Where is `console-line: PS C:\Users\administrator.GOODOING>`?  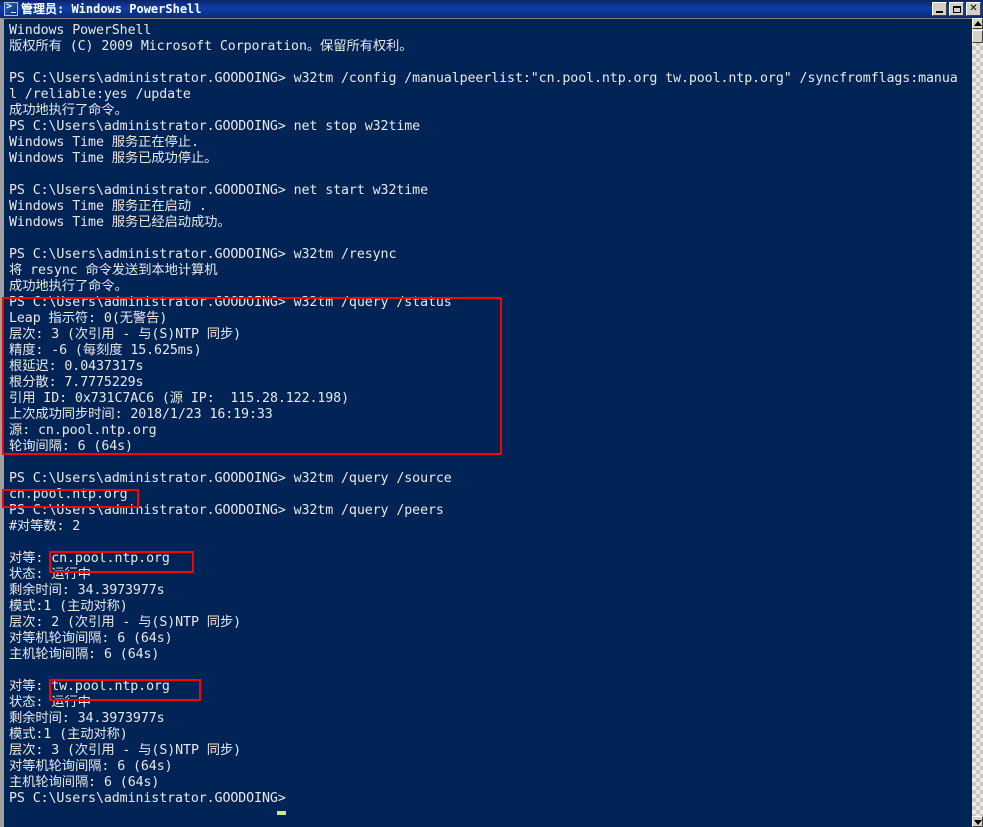
console-line: PS C:\Users\administrator.GOODOING> is located at coordinates (151, 798).